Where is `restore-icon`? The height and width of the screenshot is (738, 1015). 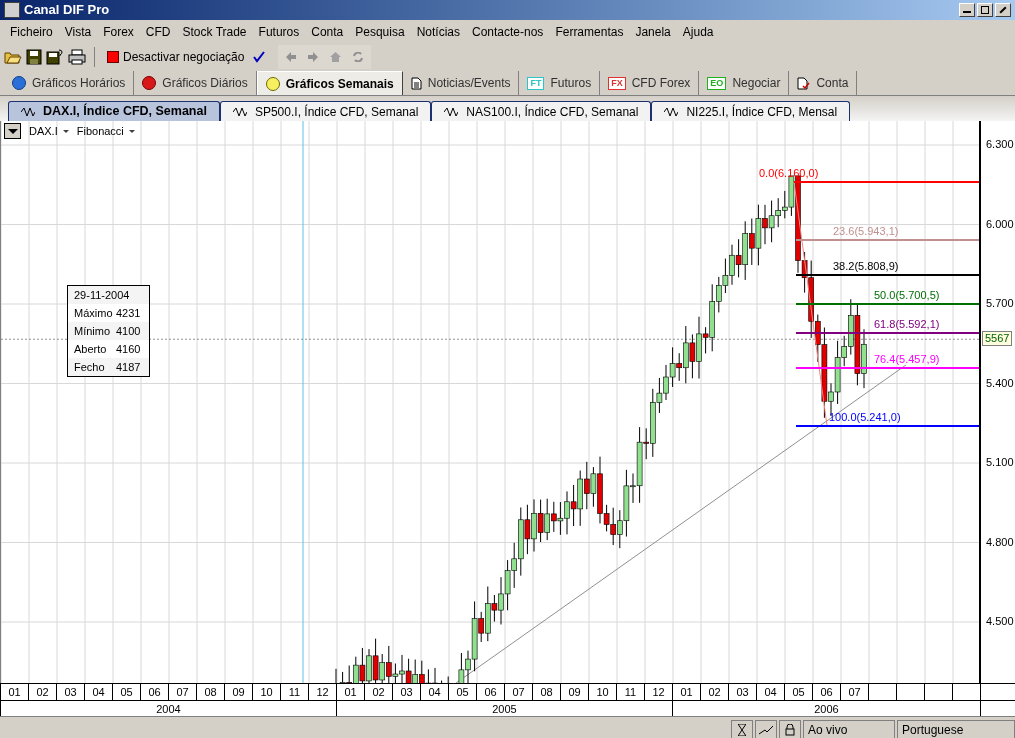
restore-icon is located at coordinates (985, 10).